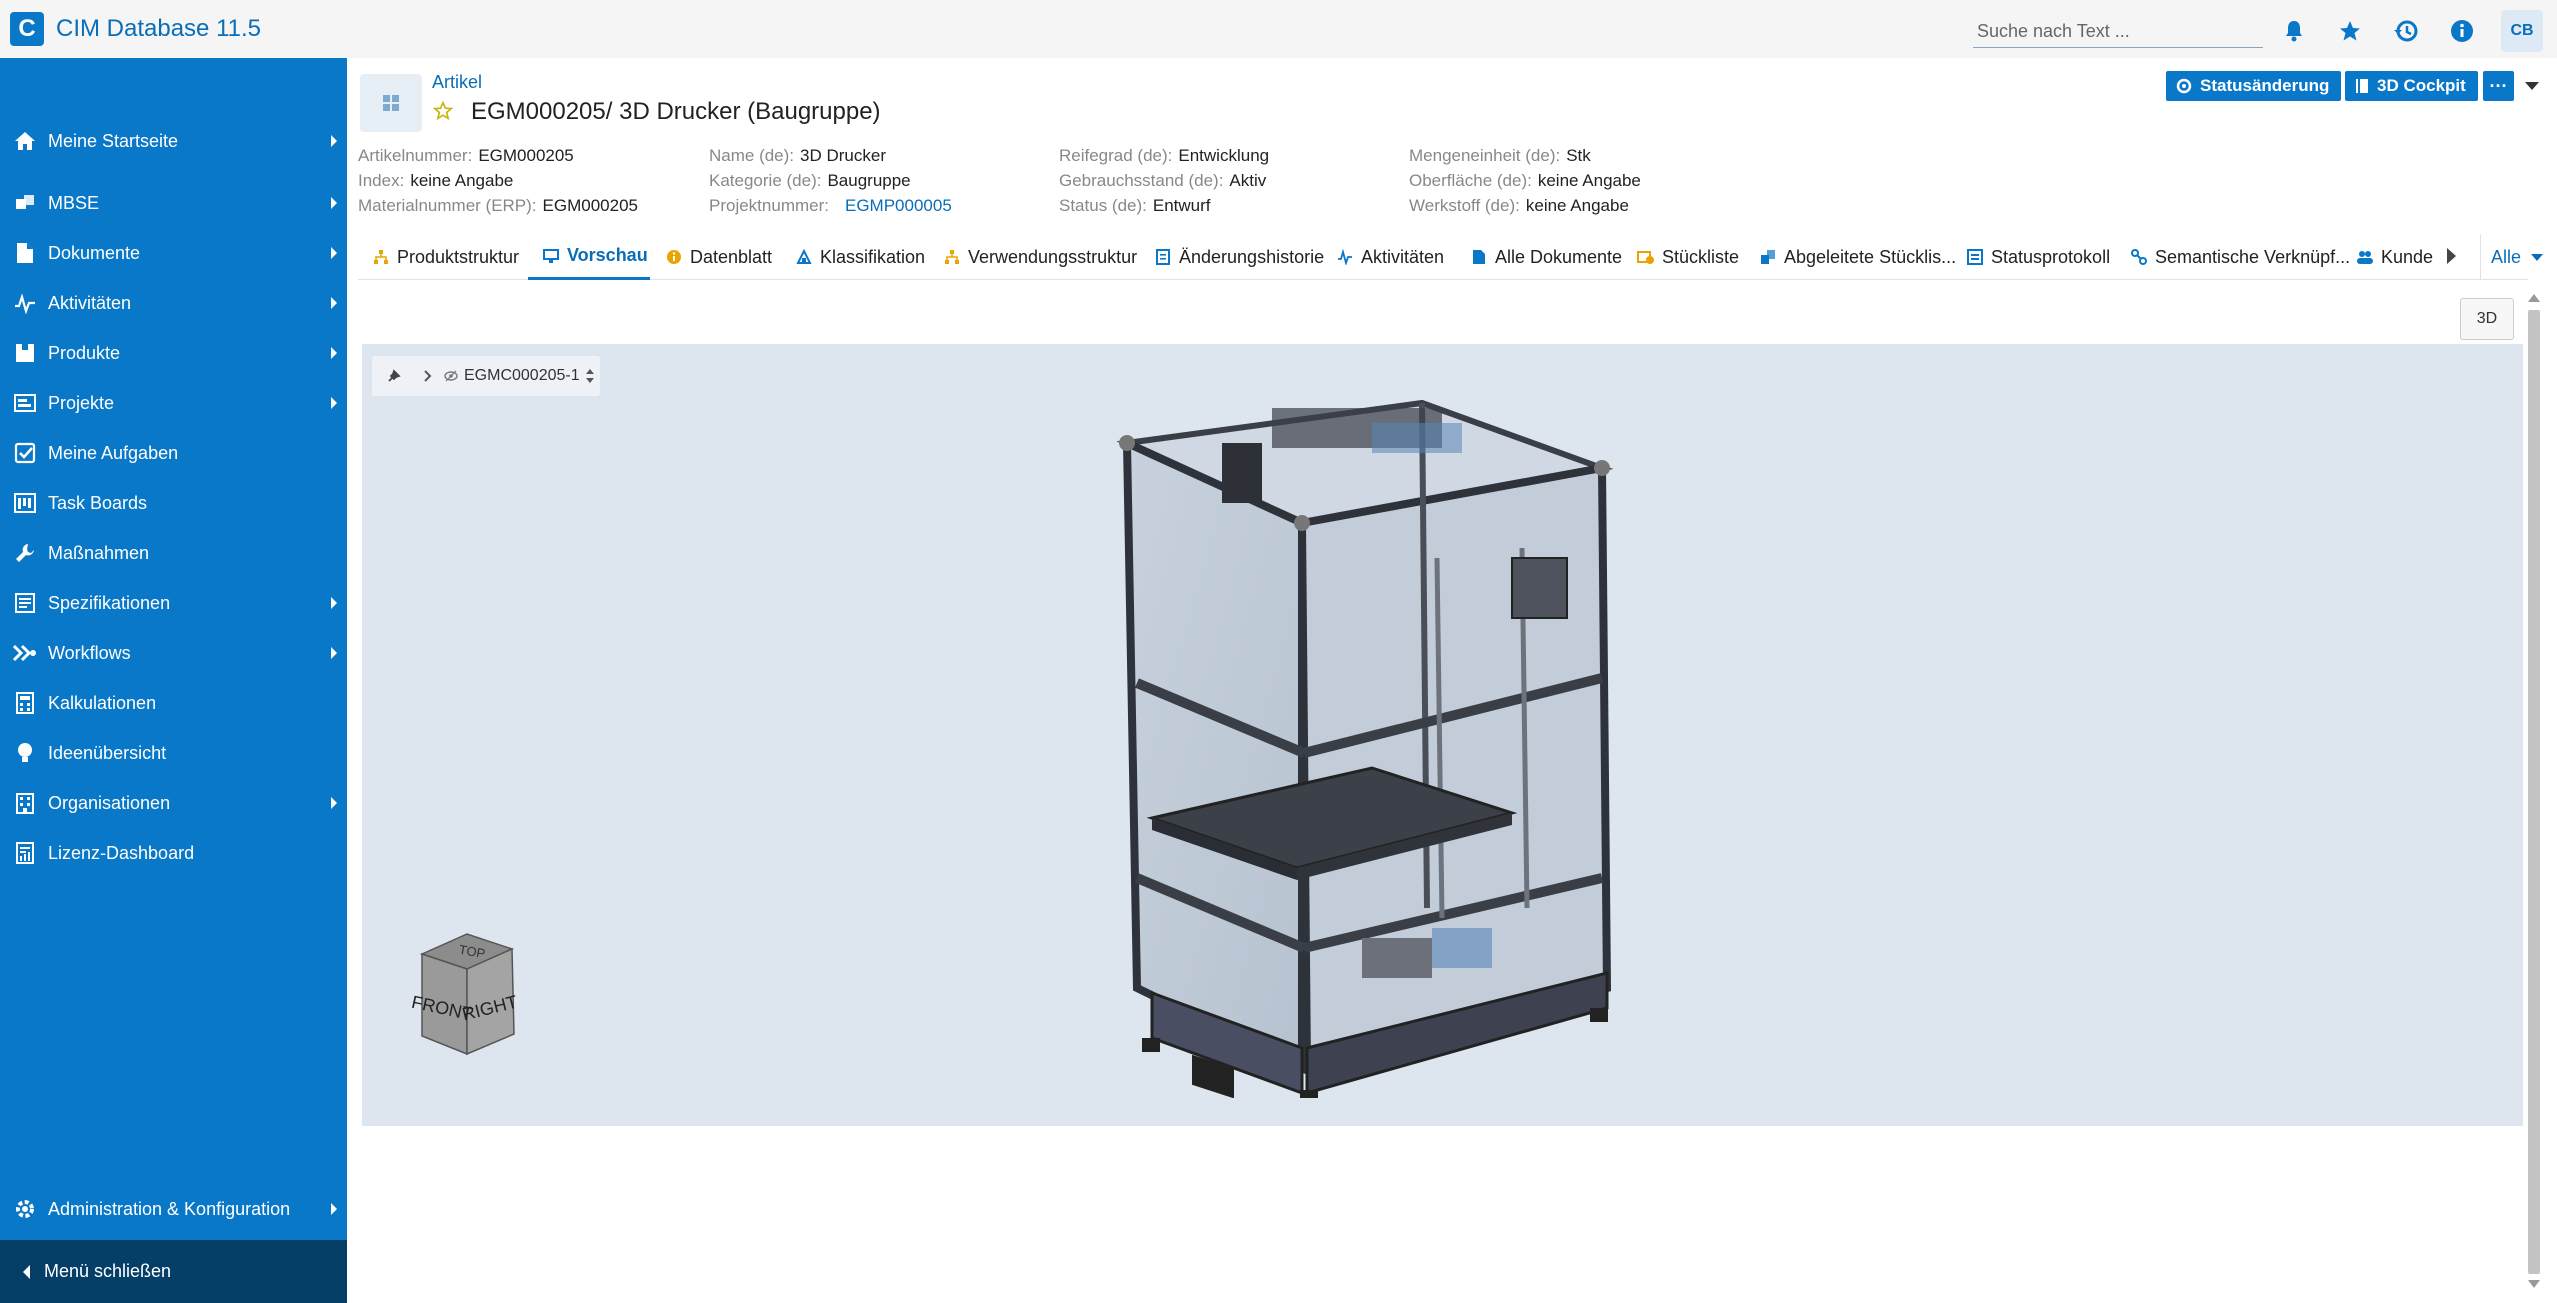 This screenshot has height=1303, width=2557. Describe the element at coordinates (1181, 205) in the screenshot. I see `attribute-value: Entwurf` at that location.